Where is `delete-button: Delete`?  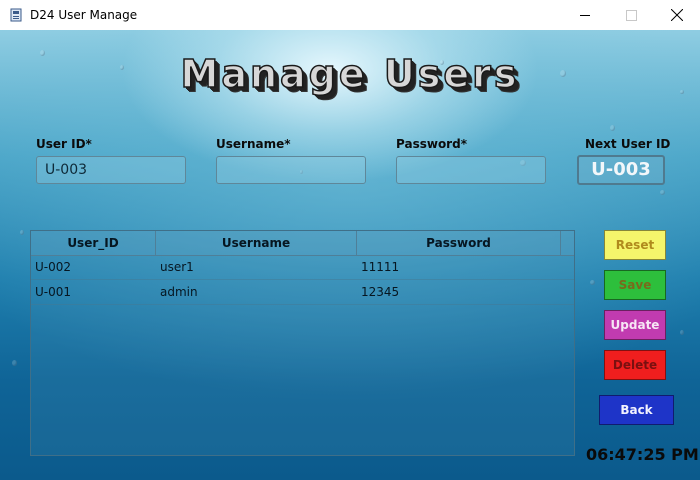 delete-button: Delete is located at coordinates (635, 365).